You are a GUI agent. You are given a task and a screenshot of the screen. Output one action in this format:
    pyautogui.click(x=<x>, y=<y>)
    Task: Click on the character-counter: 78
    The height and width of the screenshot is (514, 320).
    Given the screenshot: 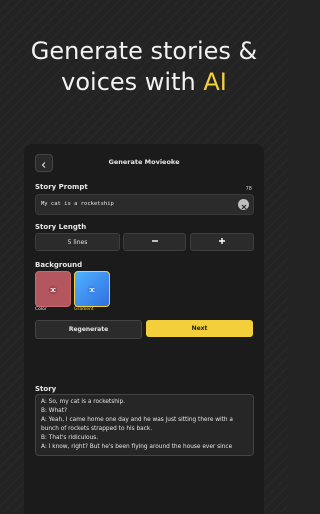 What is the action you would take?
    pyautogui.click(x=248, y=189)
    